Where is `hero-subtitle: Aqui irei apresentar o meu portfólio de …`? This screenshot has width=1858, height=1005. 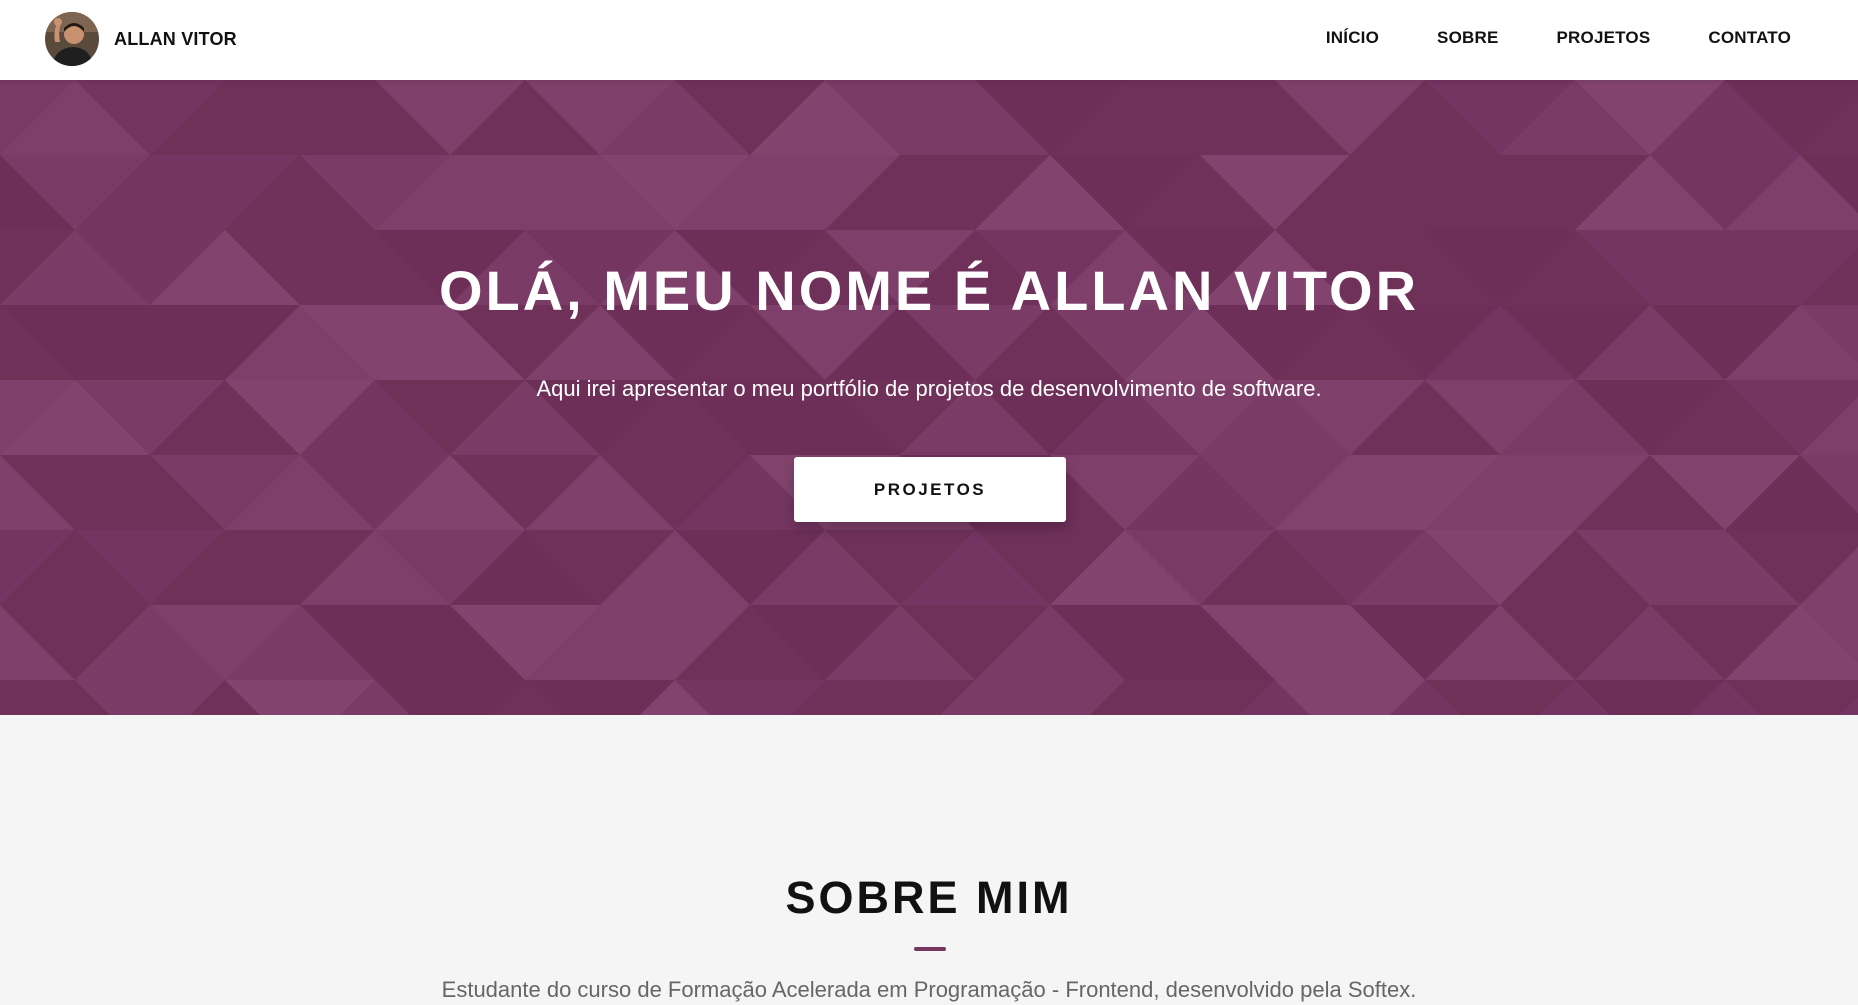
hero-subtitle: Aqui irei apresentar o meu portfólio de … is located at coordinates (929, 388).